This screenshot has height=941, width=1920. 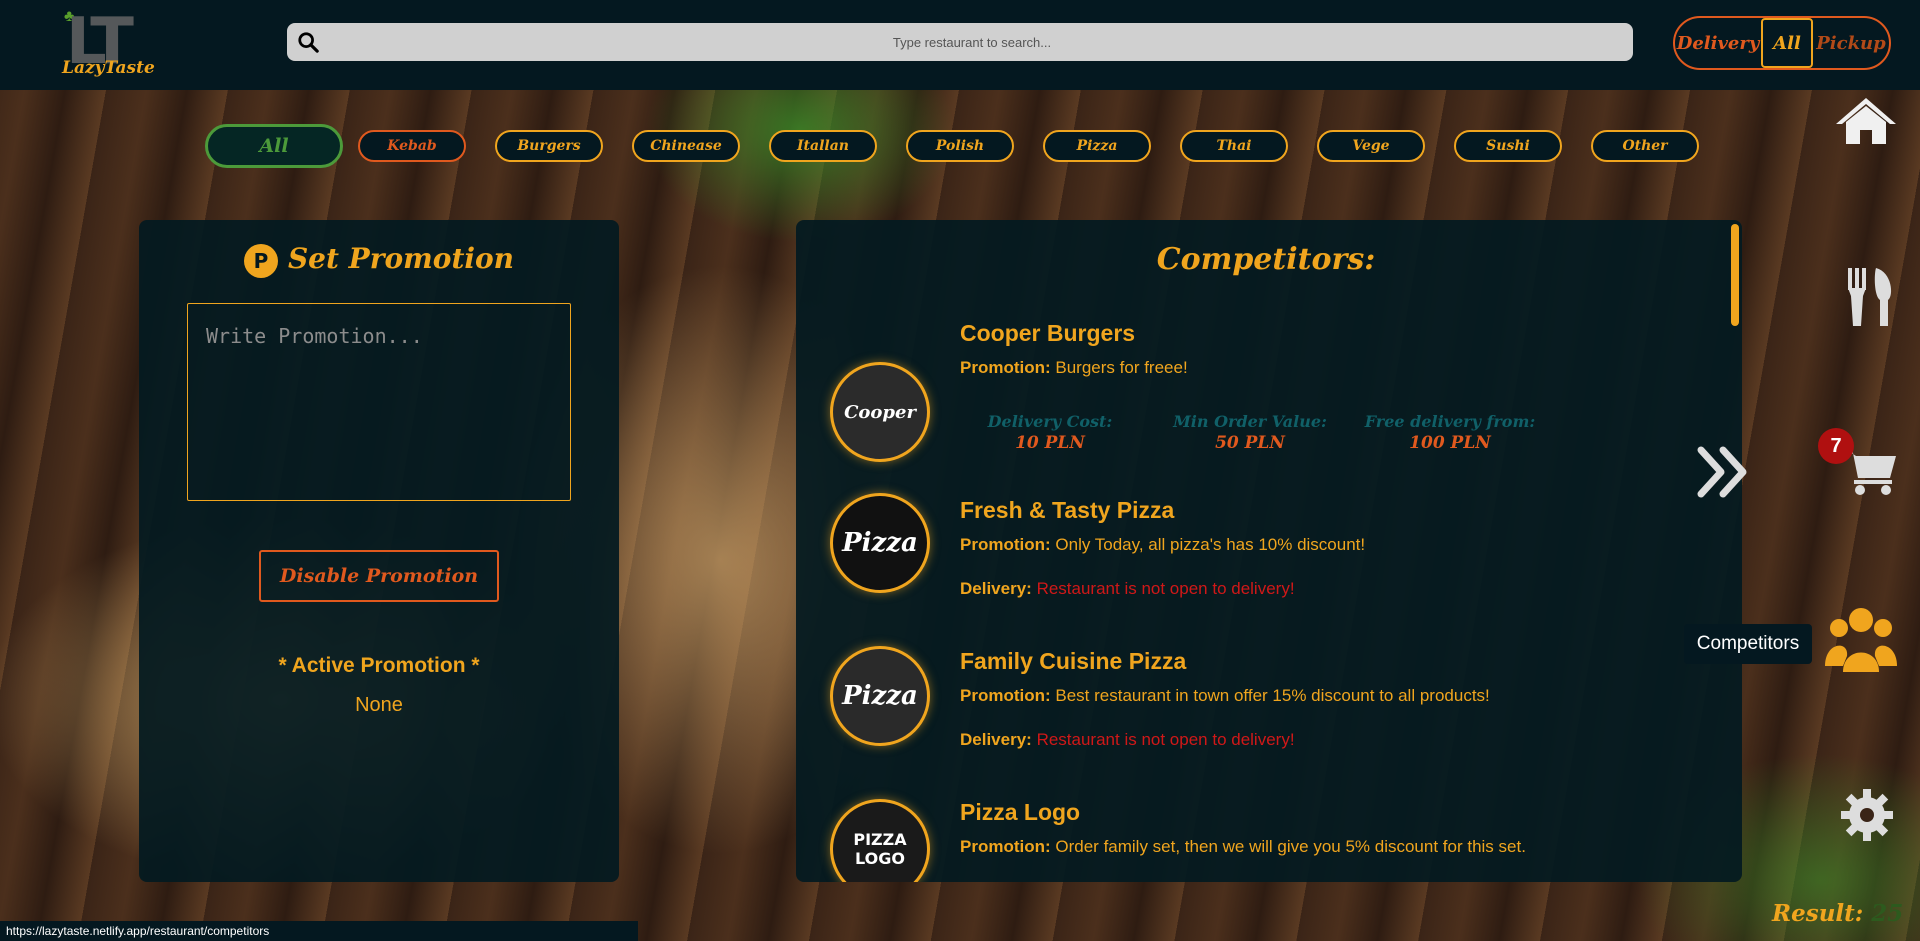 What do you see at coordinates (379, 402) in the screenshot?
I see `promotion-textarea` at bounding box center [379, 402].